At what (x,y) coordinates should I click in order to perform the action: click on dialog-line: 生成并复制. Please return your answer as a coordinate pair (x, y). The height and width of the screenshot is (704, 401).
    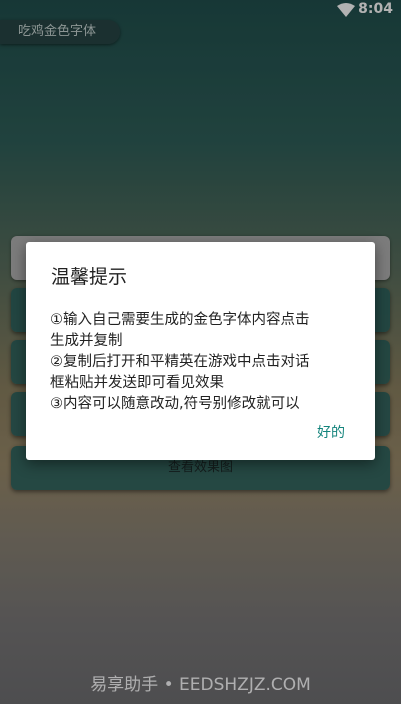
    Looking at the image, I should click on (86, 341).